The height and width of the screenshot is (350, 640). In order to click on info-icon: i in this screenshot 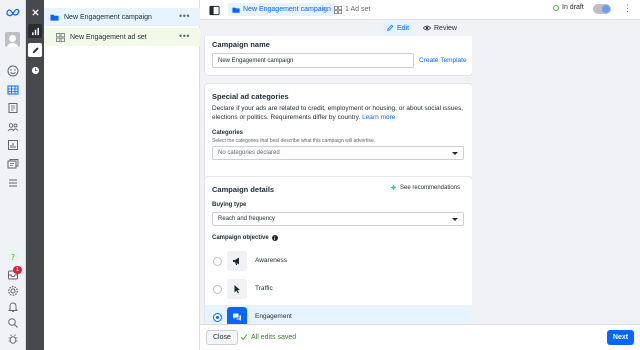, I will do `click(274, 238)`.